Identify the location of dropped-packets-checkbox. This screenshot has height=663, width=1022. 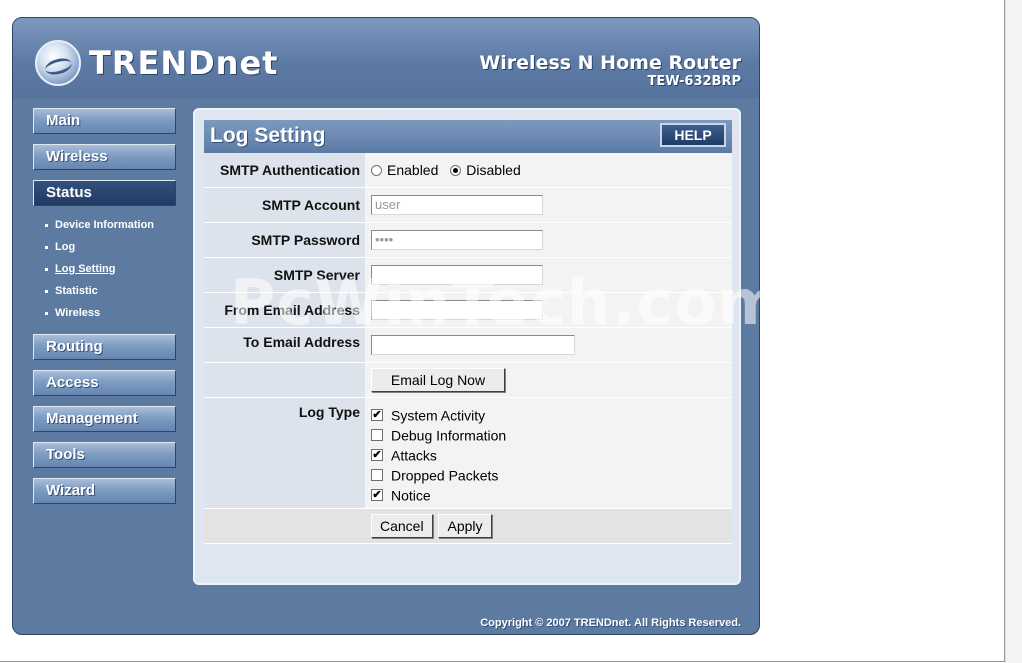
(377, 474).